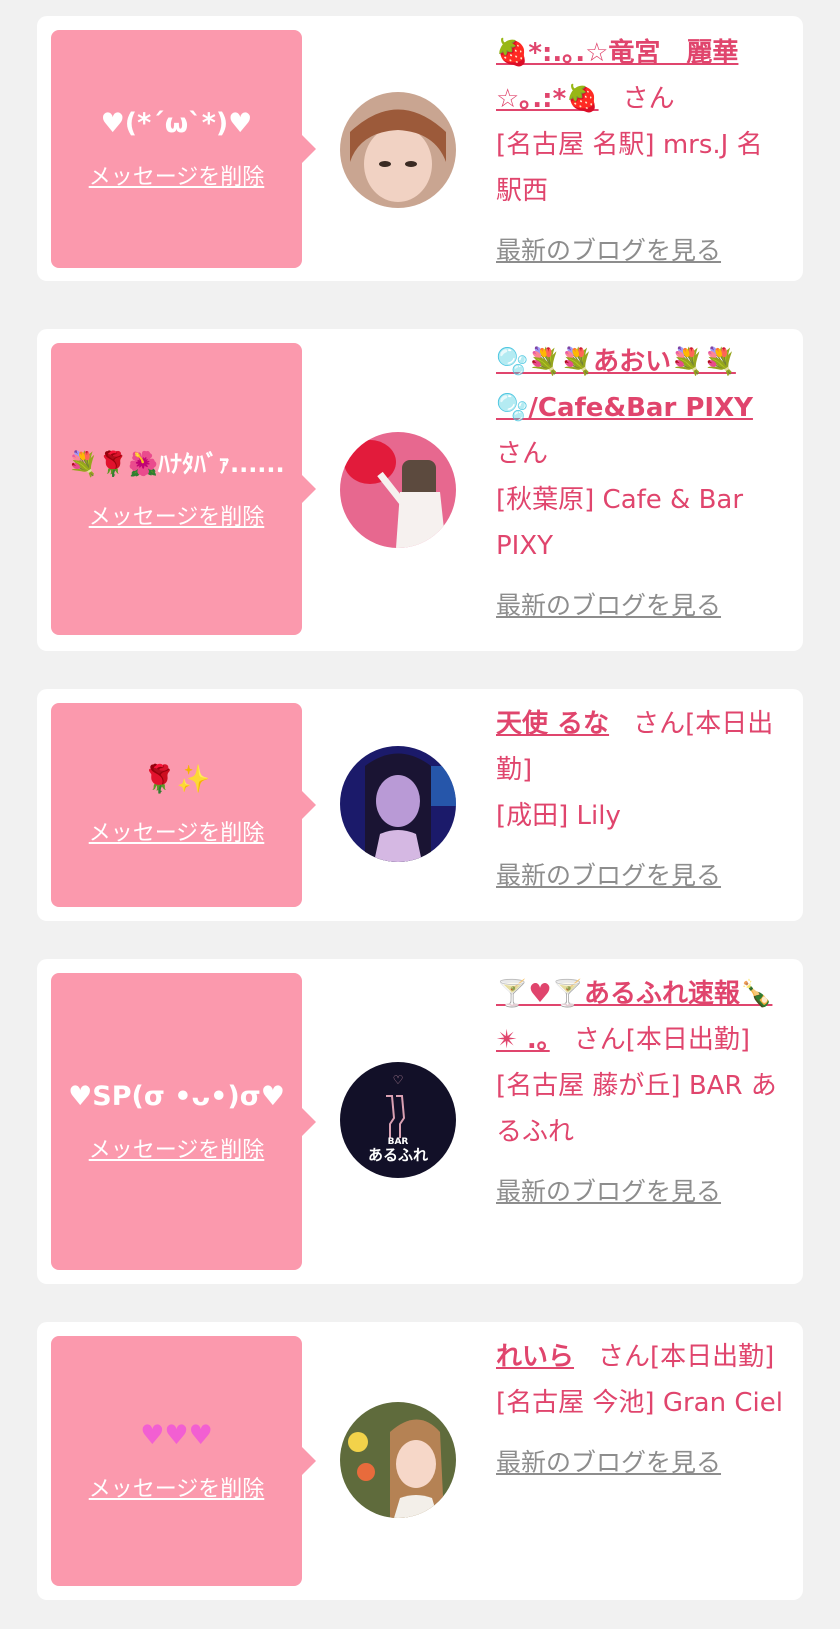 The image size is (840, 1629). What do you see at coordinates (176, 1096) in the screenshot?
I see `message-text: ♥SP(σ •ᴗ•)σ♥` at bounding box center [176, 1096].